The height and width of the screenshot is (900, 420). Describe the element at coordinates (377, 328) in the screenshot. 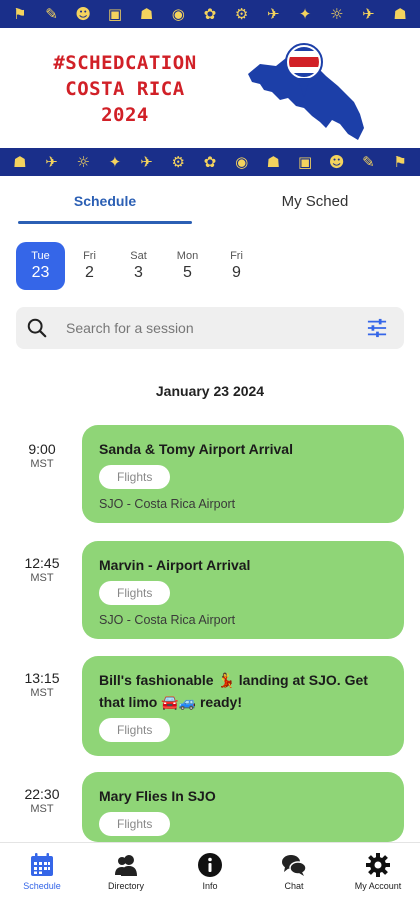

I see `filter-icon` at that location.